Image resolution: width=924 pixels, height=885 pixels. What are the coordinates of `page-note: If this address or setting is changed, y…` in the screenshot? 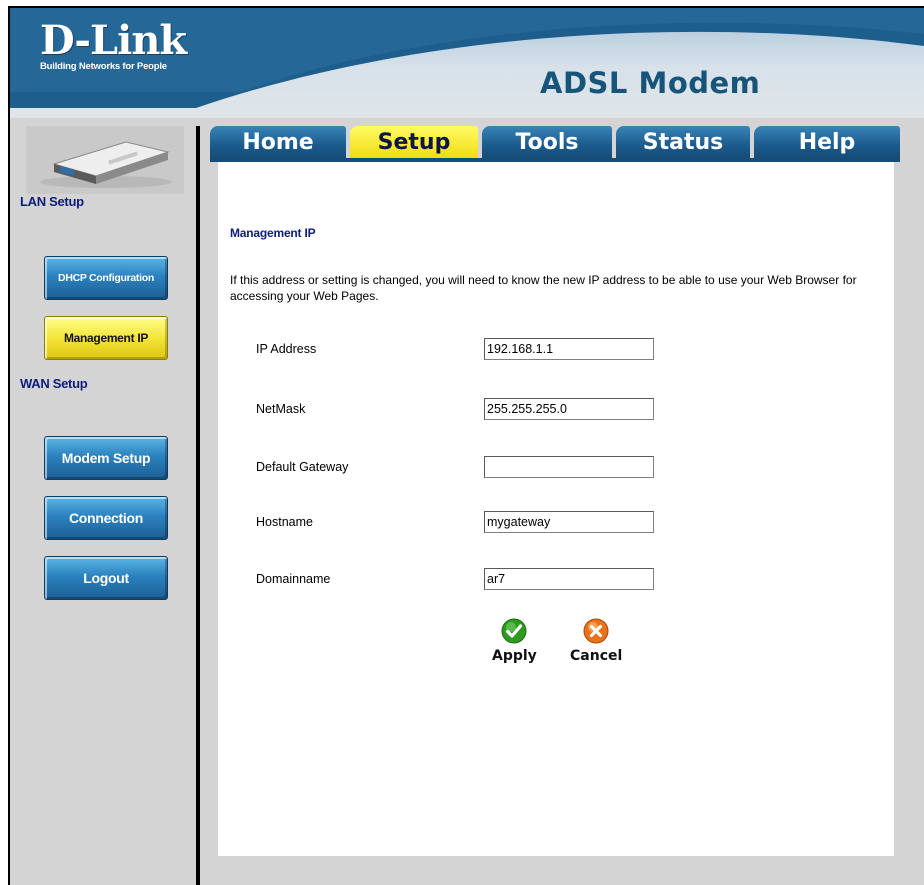 It's located at (543, 288).